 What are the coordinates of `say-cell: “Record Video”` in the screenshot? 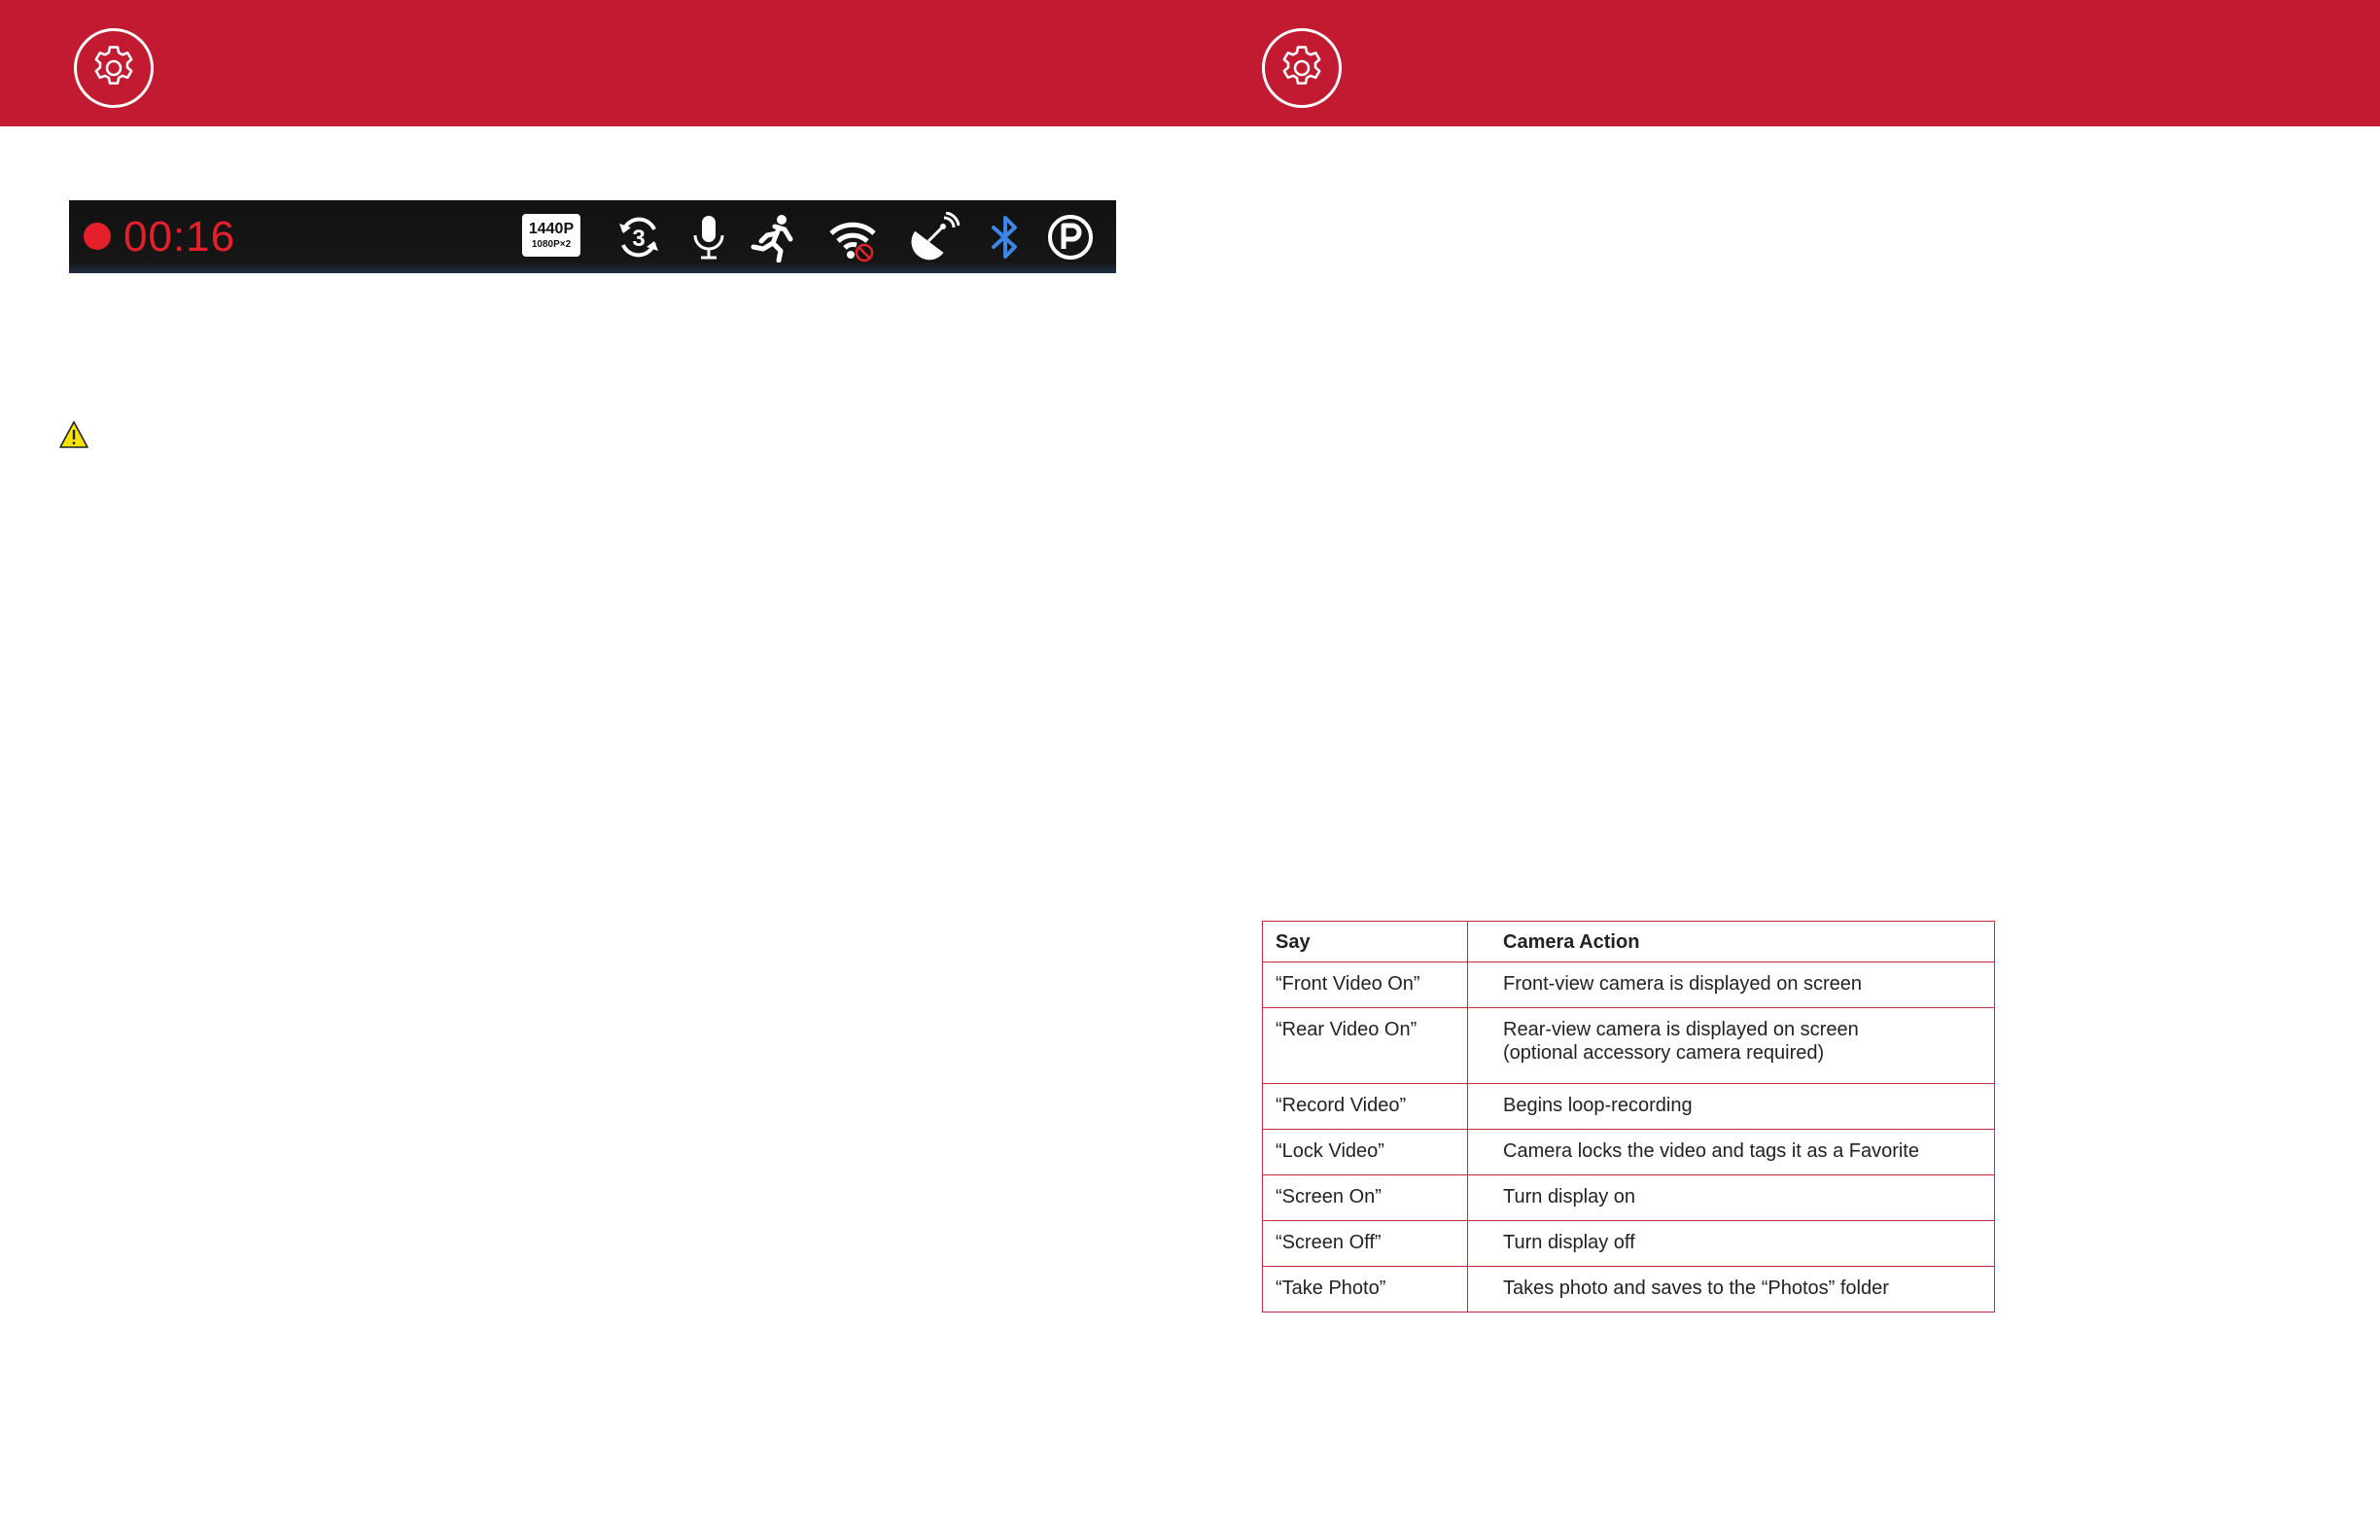 It's located at (1365, 1106).